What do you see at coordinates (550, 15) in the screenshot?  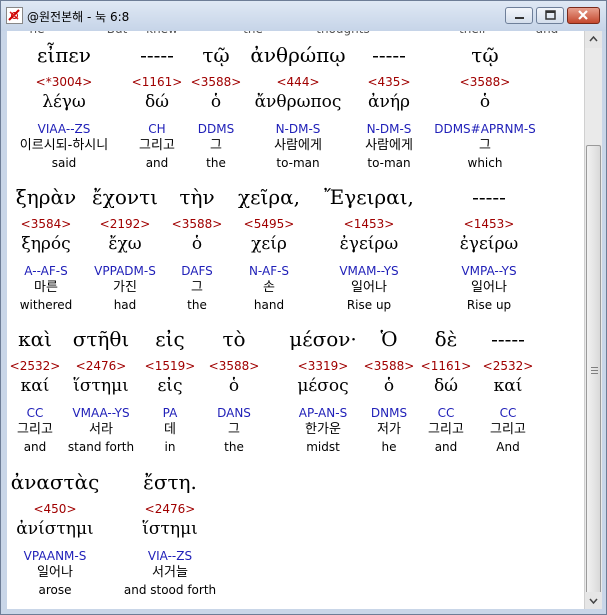 I see `maximize-button` at bounding box center [550, 15].